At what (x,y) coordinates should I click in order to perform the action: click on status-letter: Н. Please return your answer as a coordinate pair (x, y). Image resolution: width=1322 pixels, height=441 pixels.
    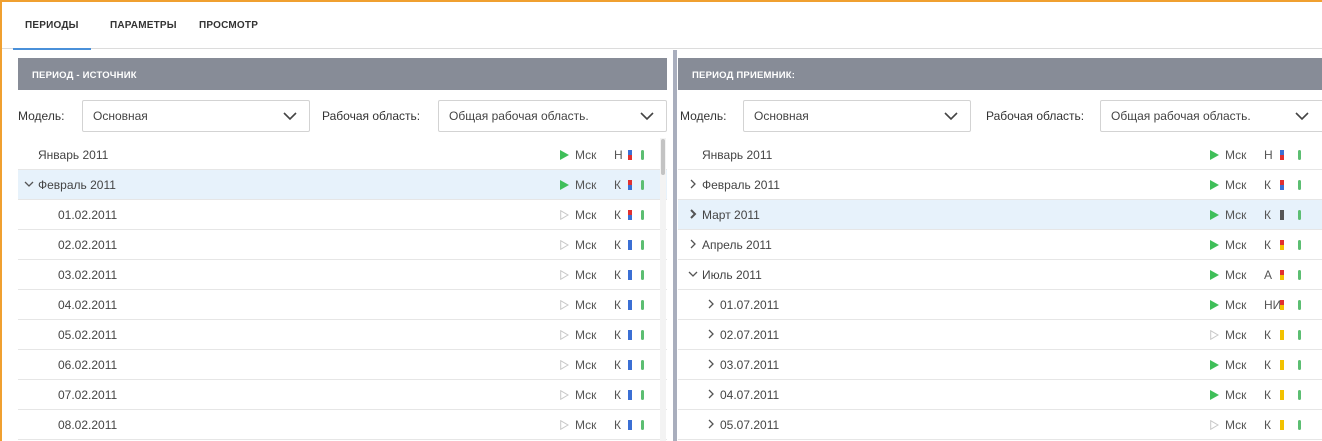
    Looking at the image, I should click on (618, 155).